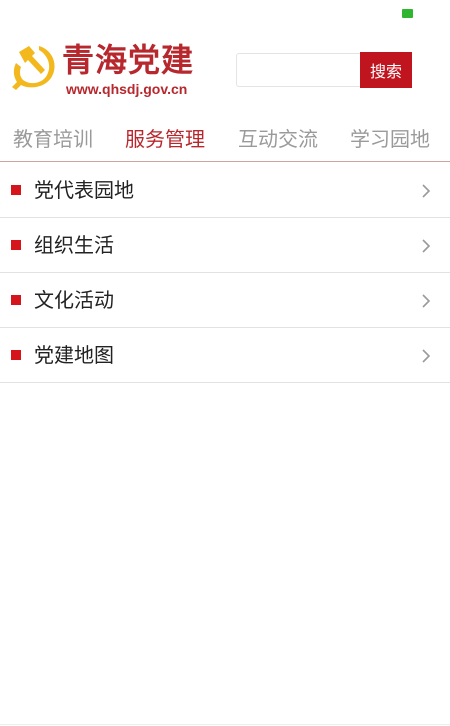  Describe the element at coordinates (53, 139) in the screenshot. I see `tab-education-training: 教育培训` at that location.